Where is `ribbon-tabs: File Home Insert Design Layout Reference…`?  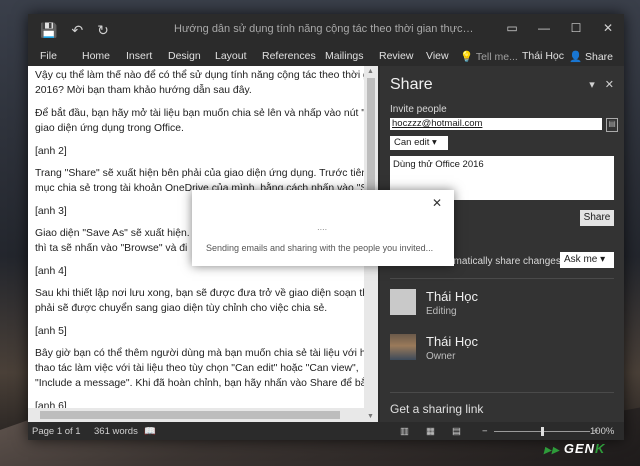 ribbon-tabs: File Home Insert Design Layout Reference… is located at coordinates (326, 56).